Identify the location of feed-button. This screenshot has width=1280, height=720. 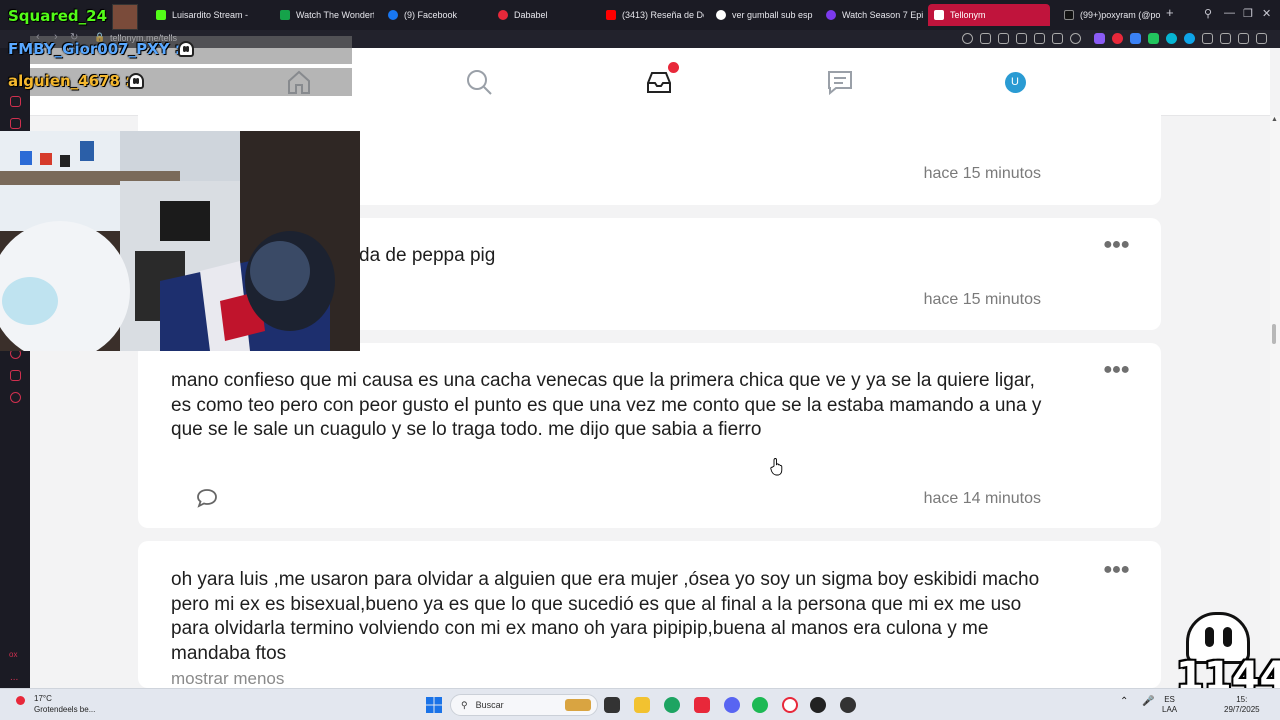
(840, 82).